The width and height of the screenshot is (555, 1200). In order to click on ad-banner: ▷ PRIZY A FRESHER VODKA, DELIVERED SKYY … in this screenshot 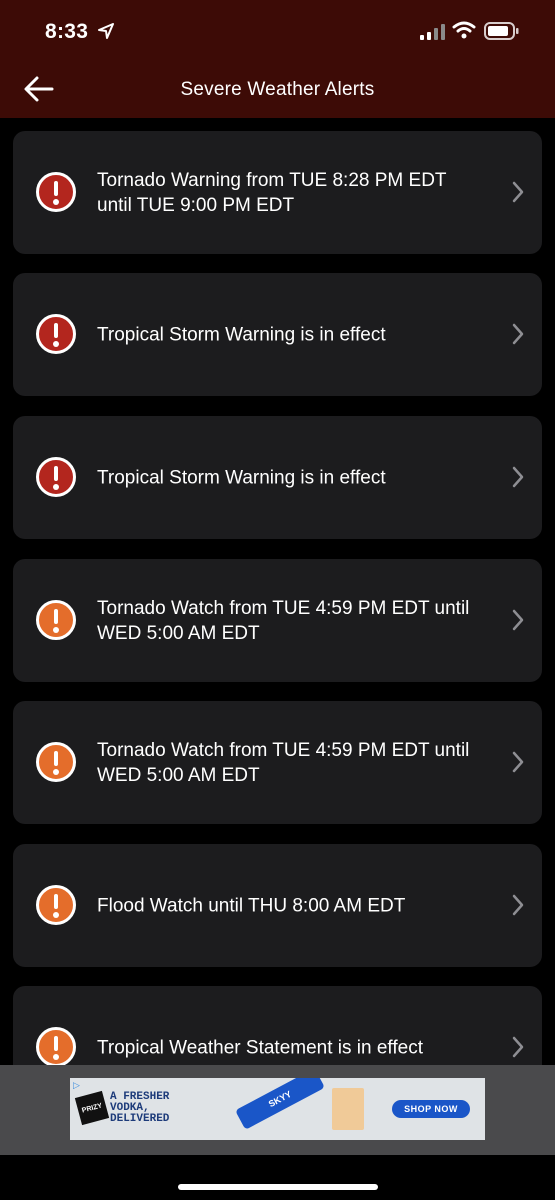, I will do `click(277, 1109)`.